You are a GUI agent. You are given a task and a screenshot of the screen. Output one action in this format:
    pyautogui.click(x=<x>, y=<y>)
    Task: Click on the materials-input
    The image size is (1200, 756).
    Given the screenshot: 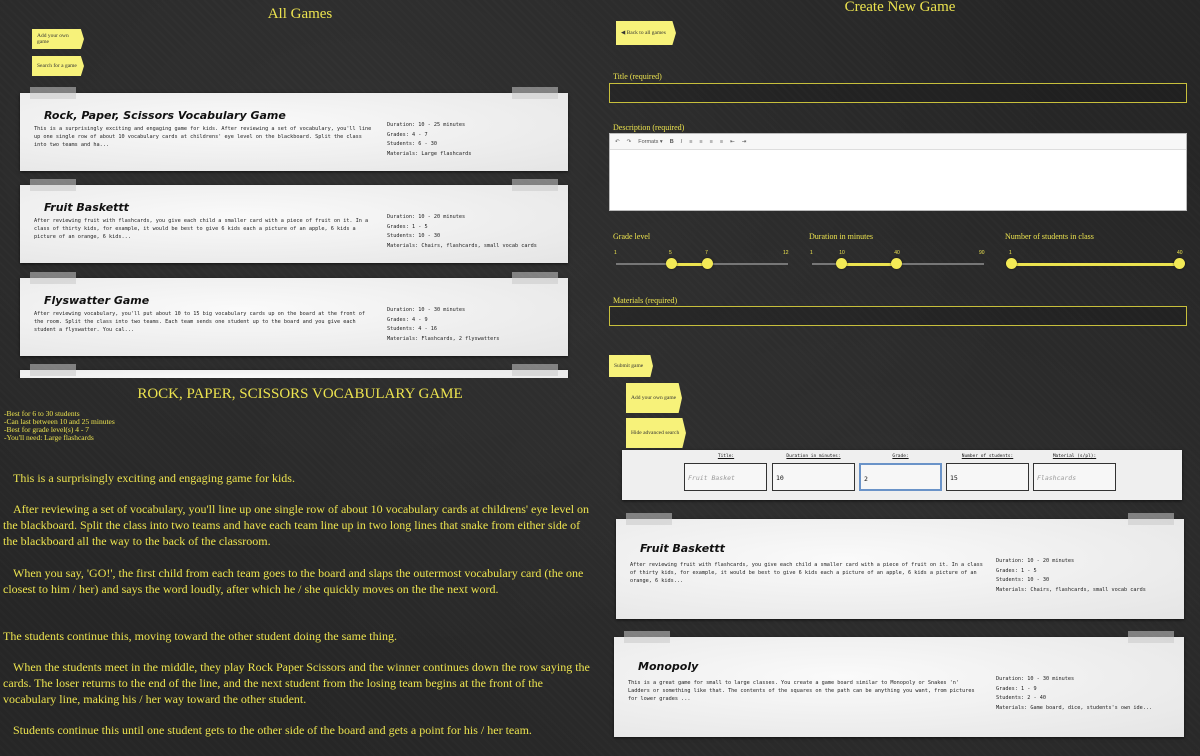 What is the action you would take?
    pyautogui.click(x=898, y=316)
    